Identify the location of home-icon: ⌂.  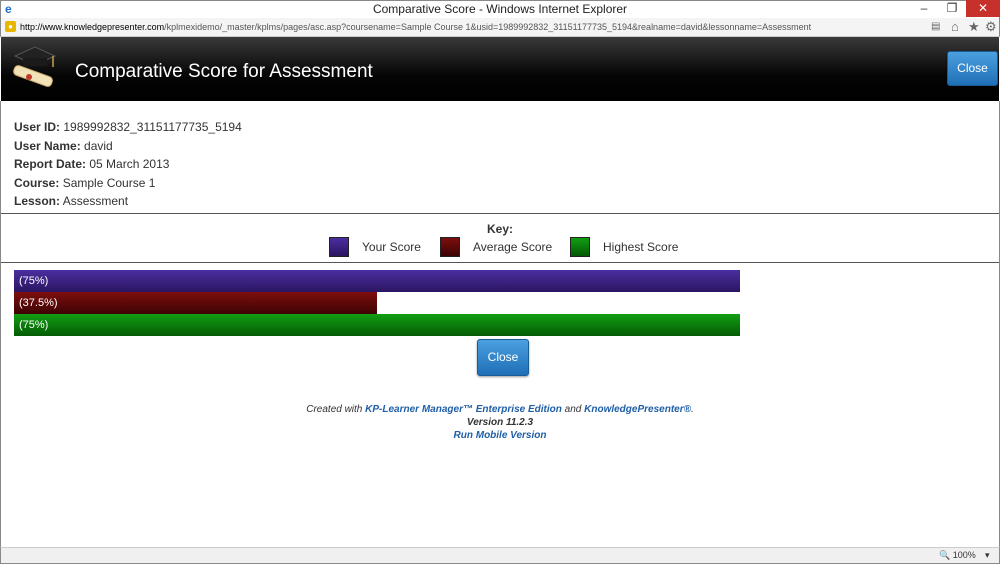
(955, 26).